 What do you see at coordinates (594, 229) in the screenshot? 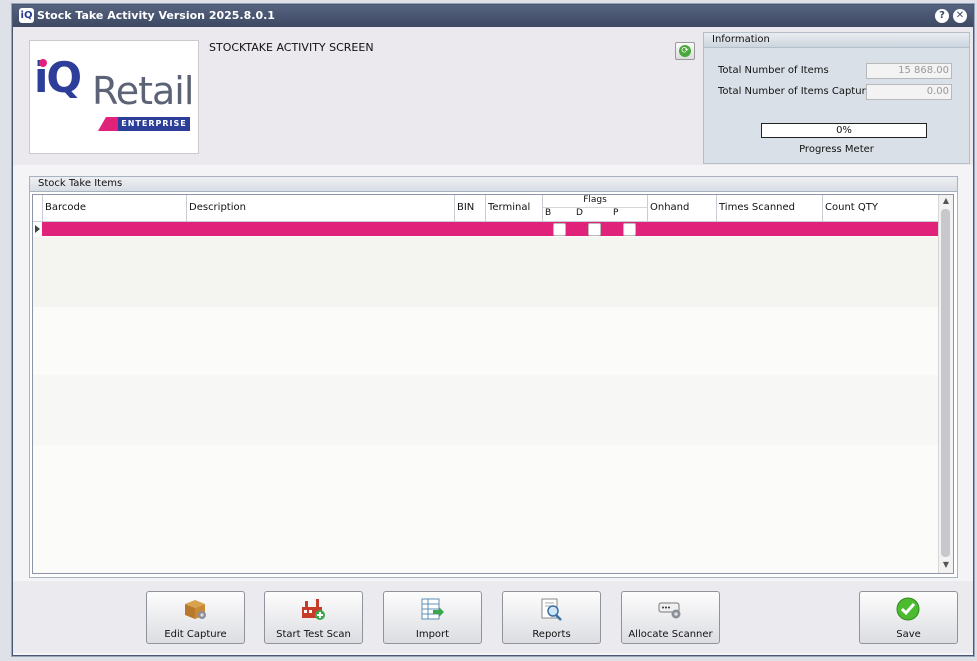
I see `flag-d-checkbox` at bounding box center [594, 229].